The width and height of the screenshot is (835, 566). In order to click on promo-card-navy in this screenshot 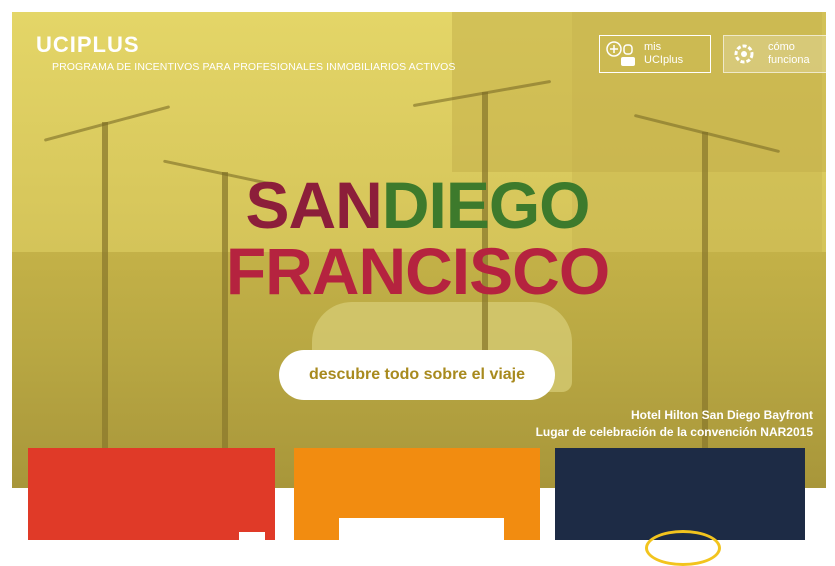, I will do `click(680, 507)`.